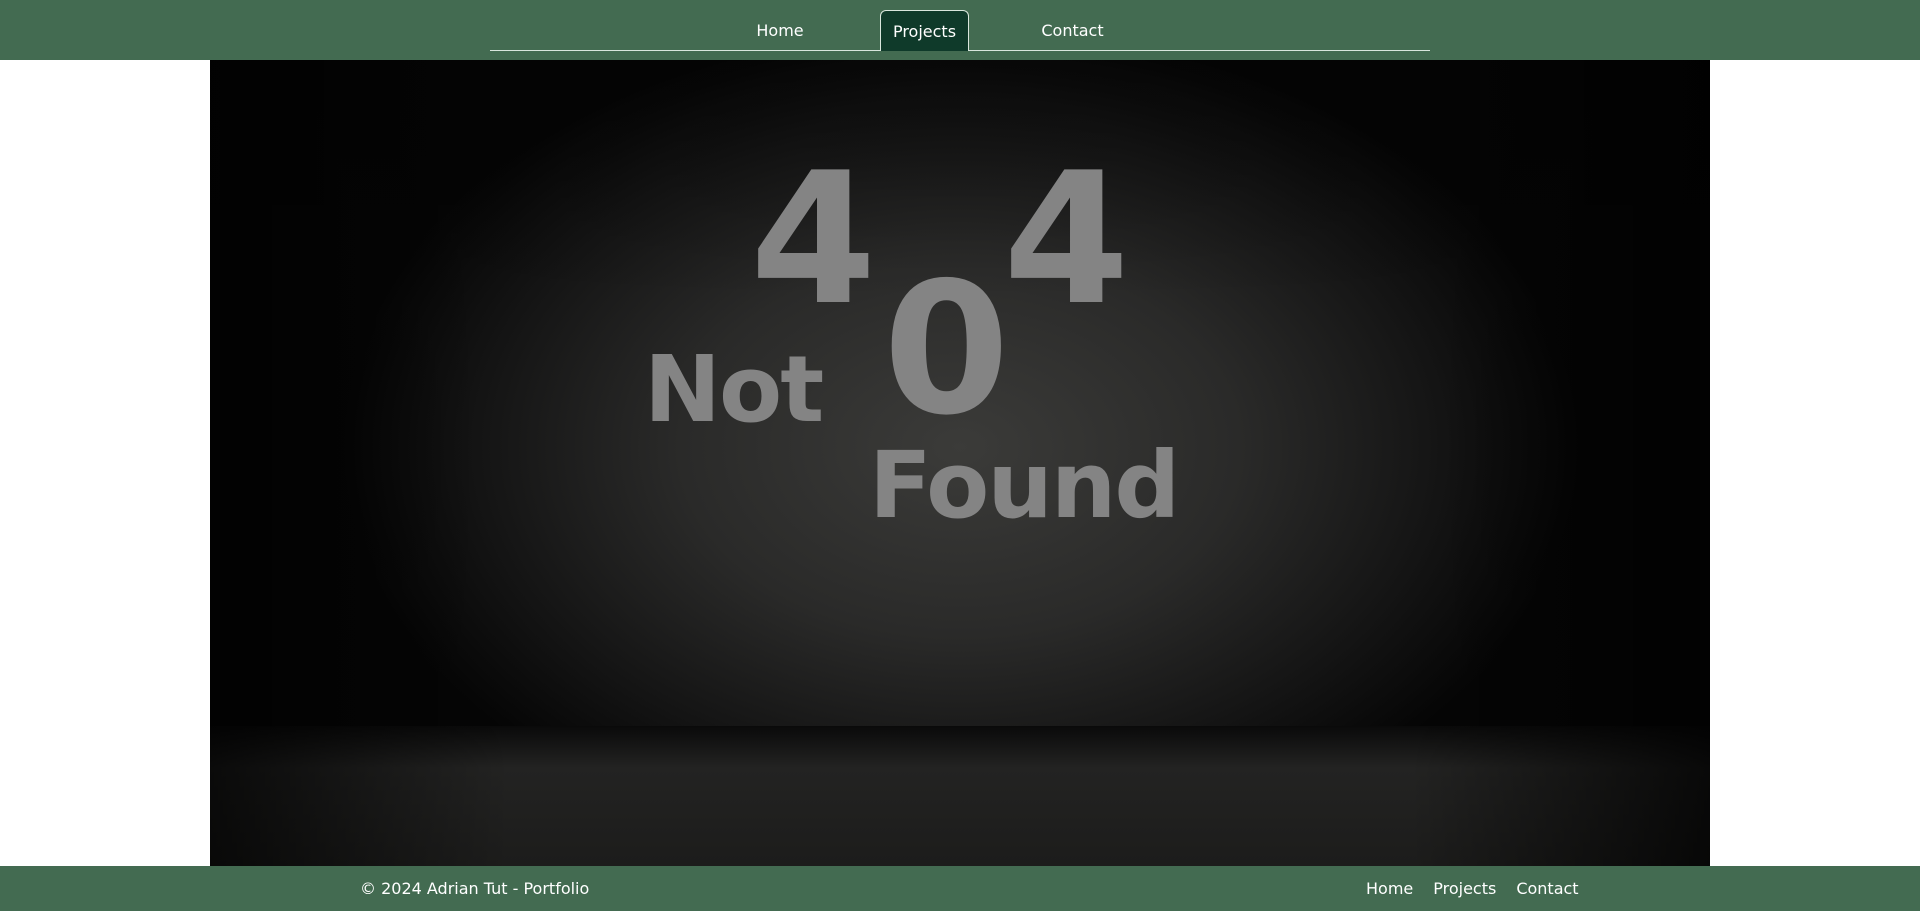 Image resolution: width=1920 pixels, height=911 pixels. What do you see at coordinates (1464, 888) in the screenshot?
I see `footer-link-projects: Projects` at bounding box center [1464, 888].